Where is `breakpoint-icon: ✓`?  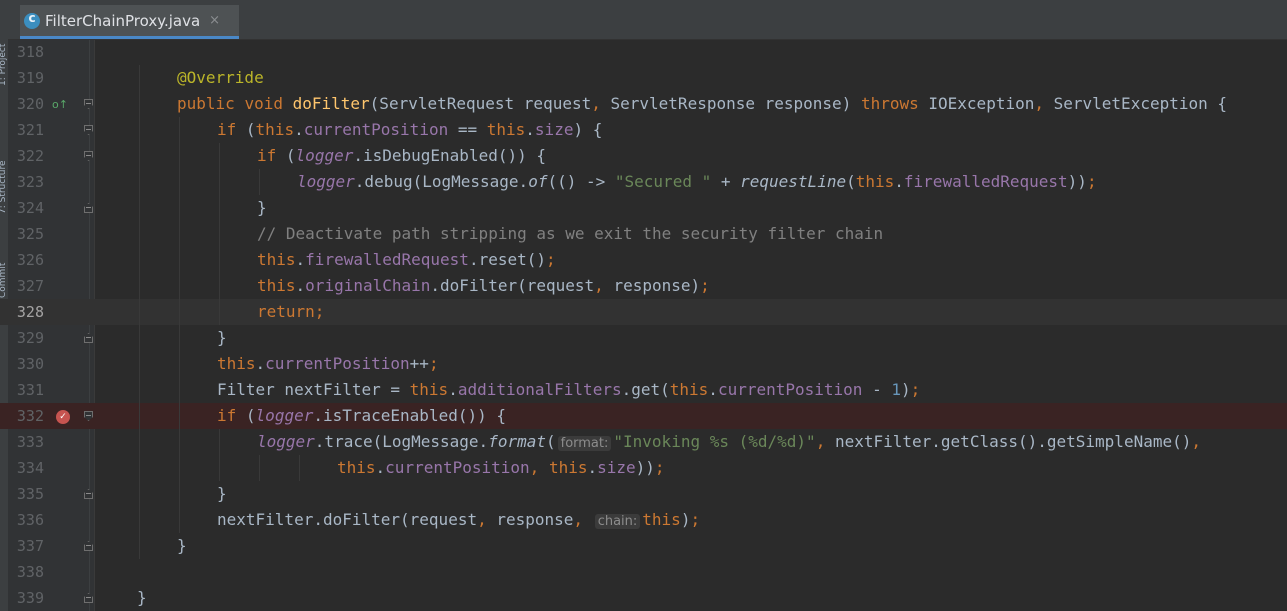 breakpoint-icon: ✓ is located at coordinates (63, 417).